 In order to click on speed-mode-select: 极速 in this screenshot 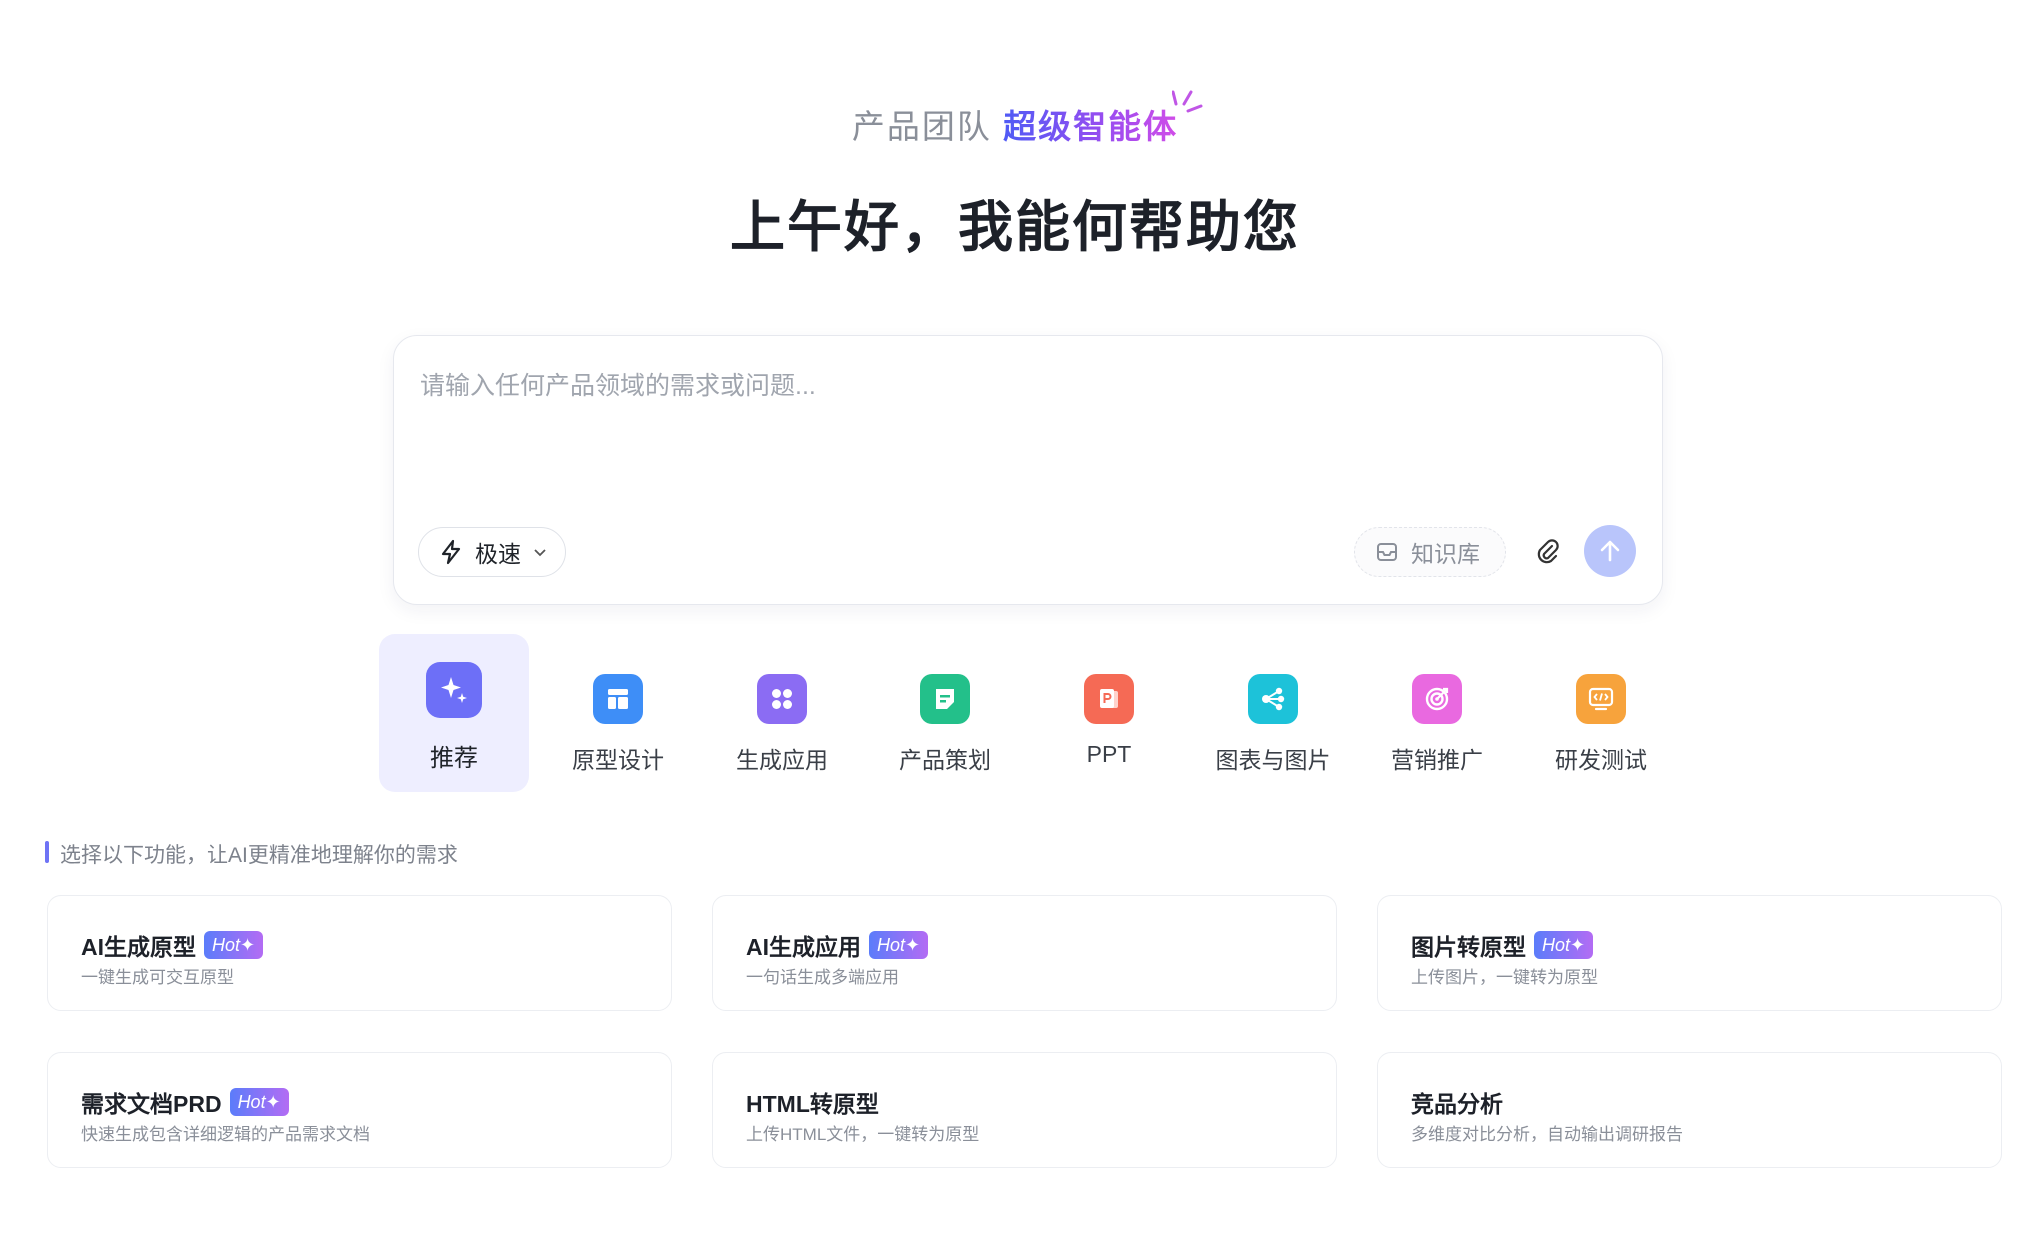, I will do `click(492, 552)`.